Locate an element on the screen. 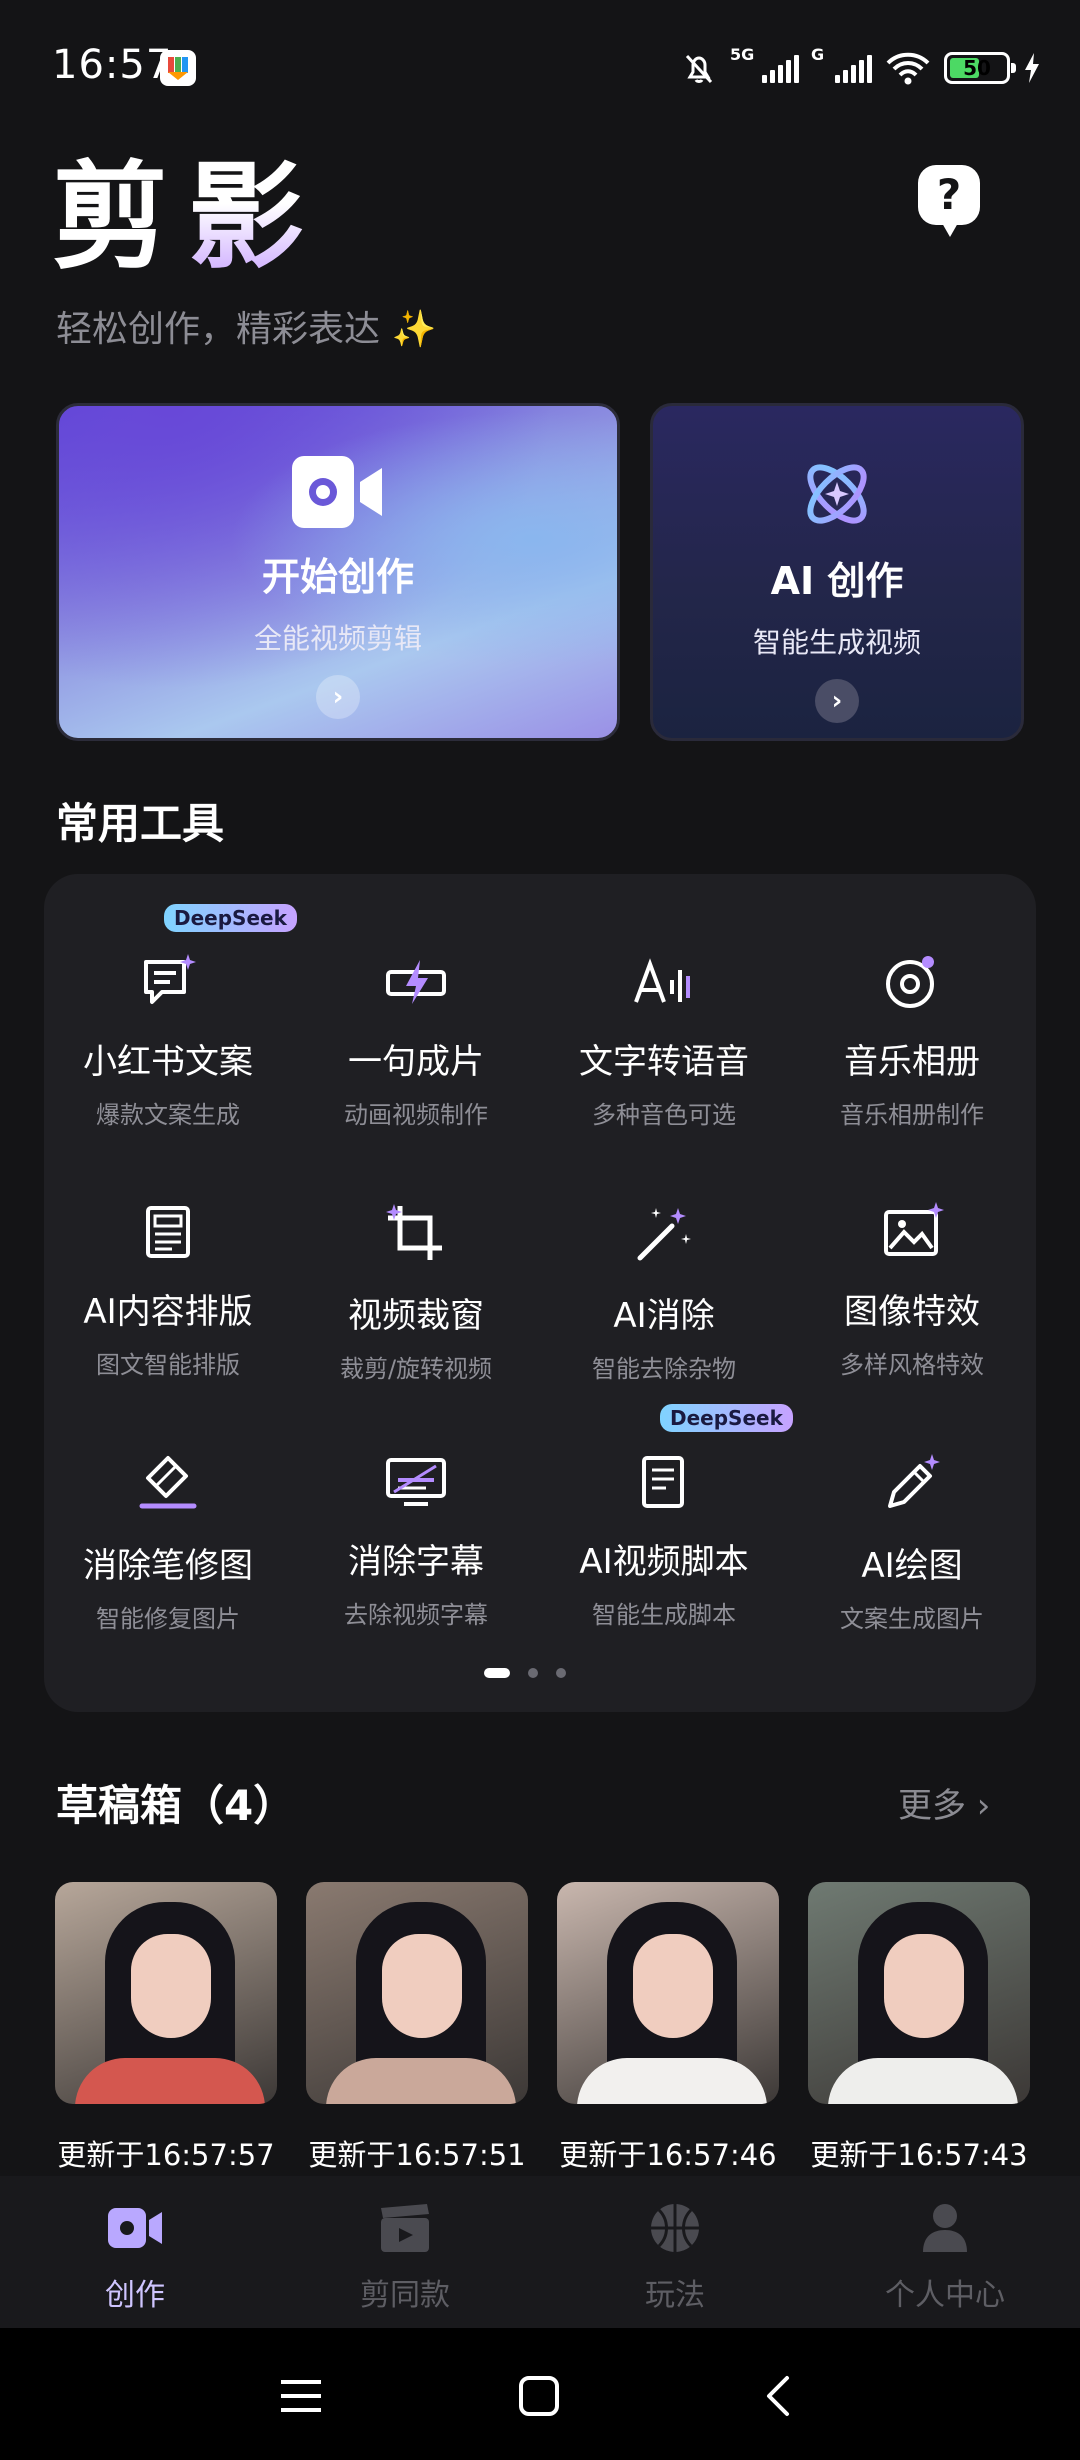 The width and height of the screenshot is (1080, 2460). tool-item: 一句成片 动画视频制作 is located at coordinates (416, 1001).